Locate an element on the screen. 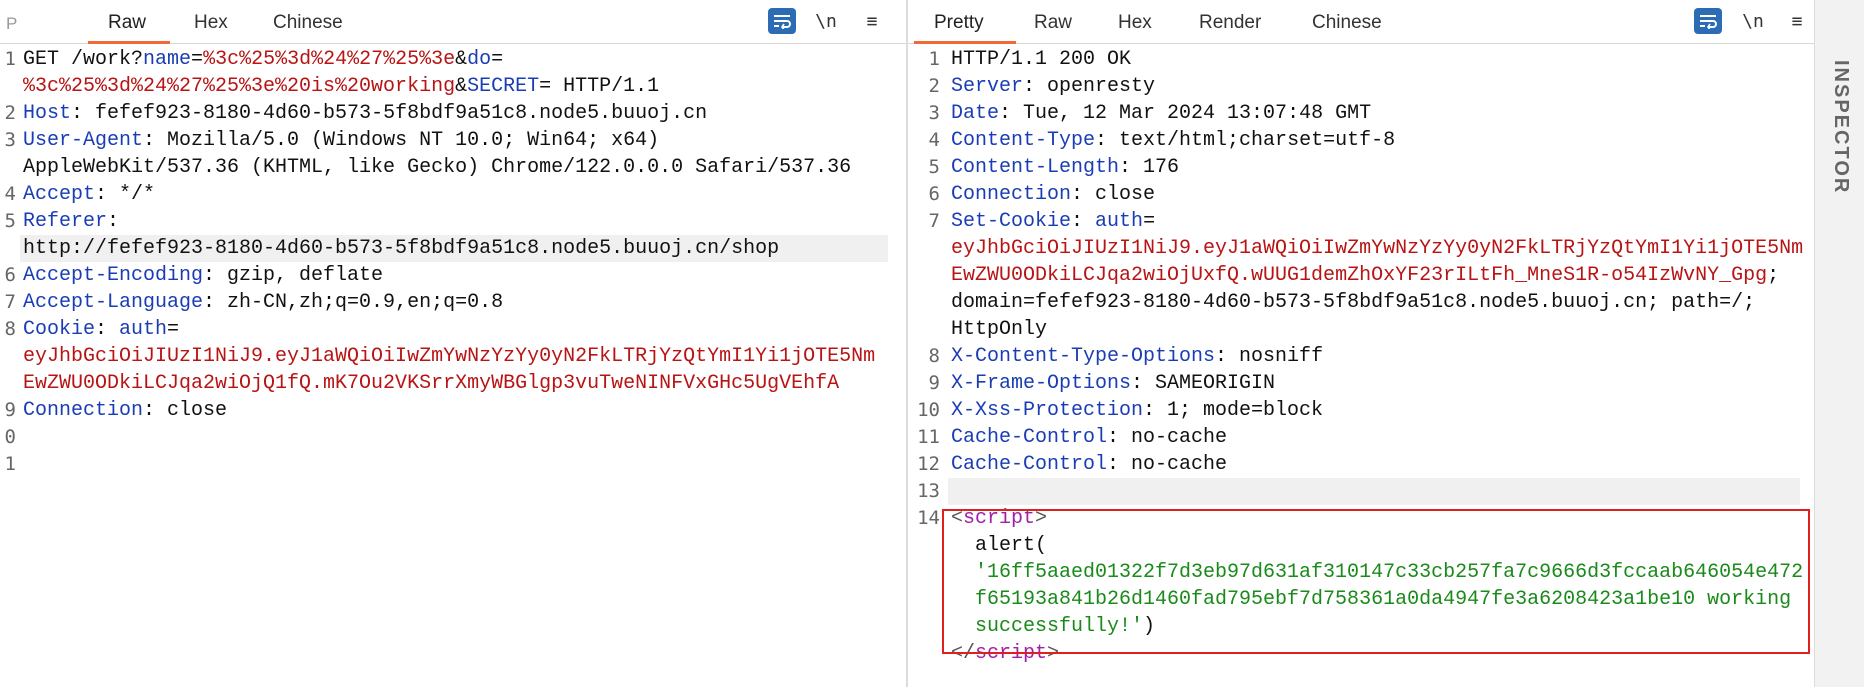 The height and width of the screenshot is (687, 1864). response-line-11: 11 Cache-Control: no-cache is located at coordinates (1072, 437).